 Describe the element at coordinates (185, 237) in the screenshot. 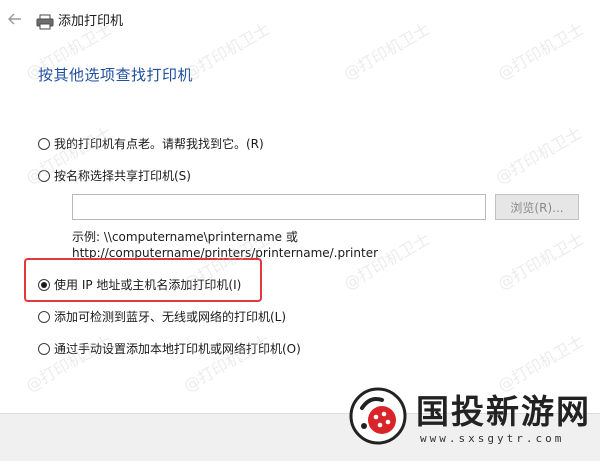

I see `example-line-1: 示例: \\computername\printername 或` at that location.